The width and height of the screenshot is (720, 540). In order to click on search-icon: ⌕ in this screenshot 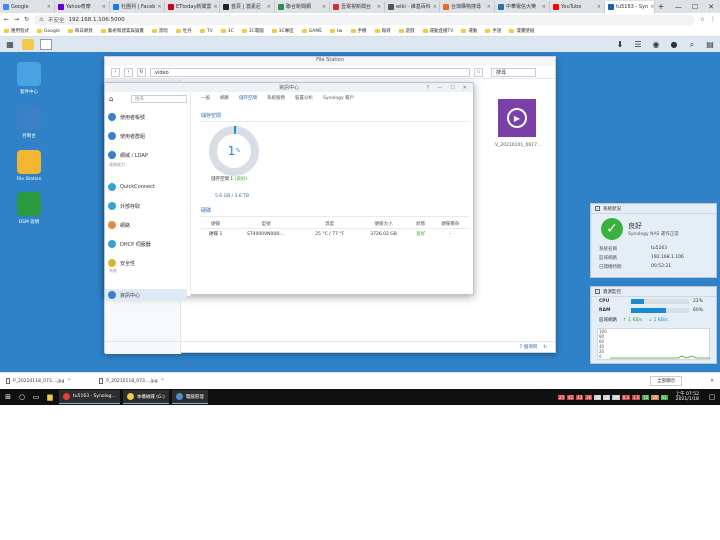, I will do `click(692, 44)`.